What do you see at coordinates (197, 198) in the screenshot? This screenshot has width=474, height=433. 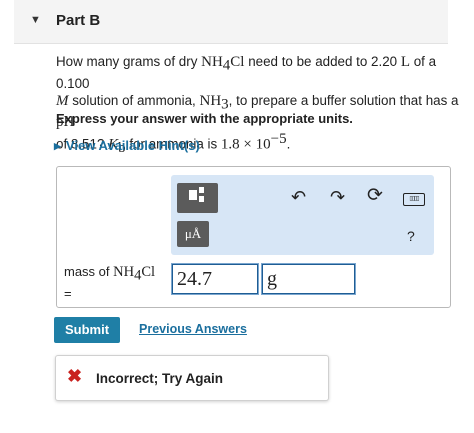 I see `templates-button` at bounding box center [197, 198].